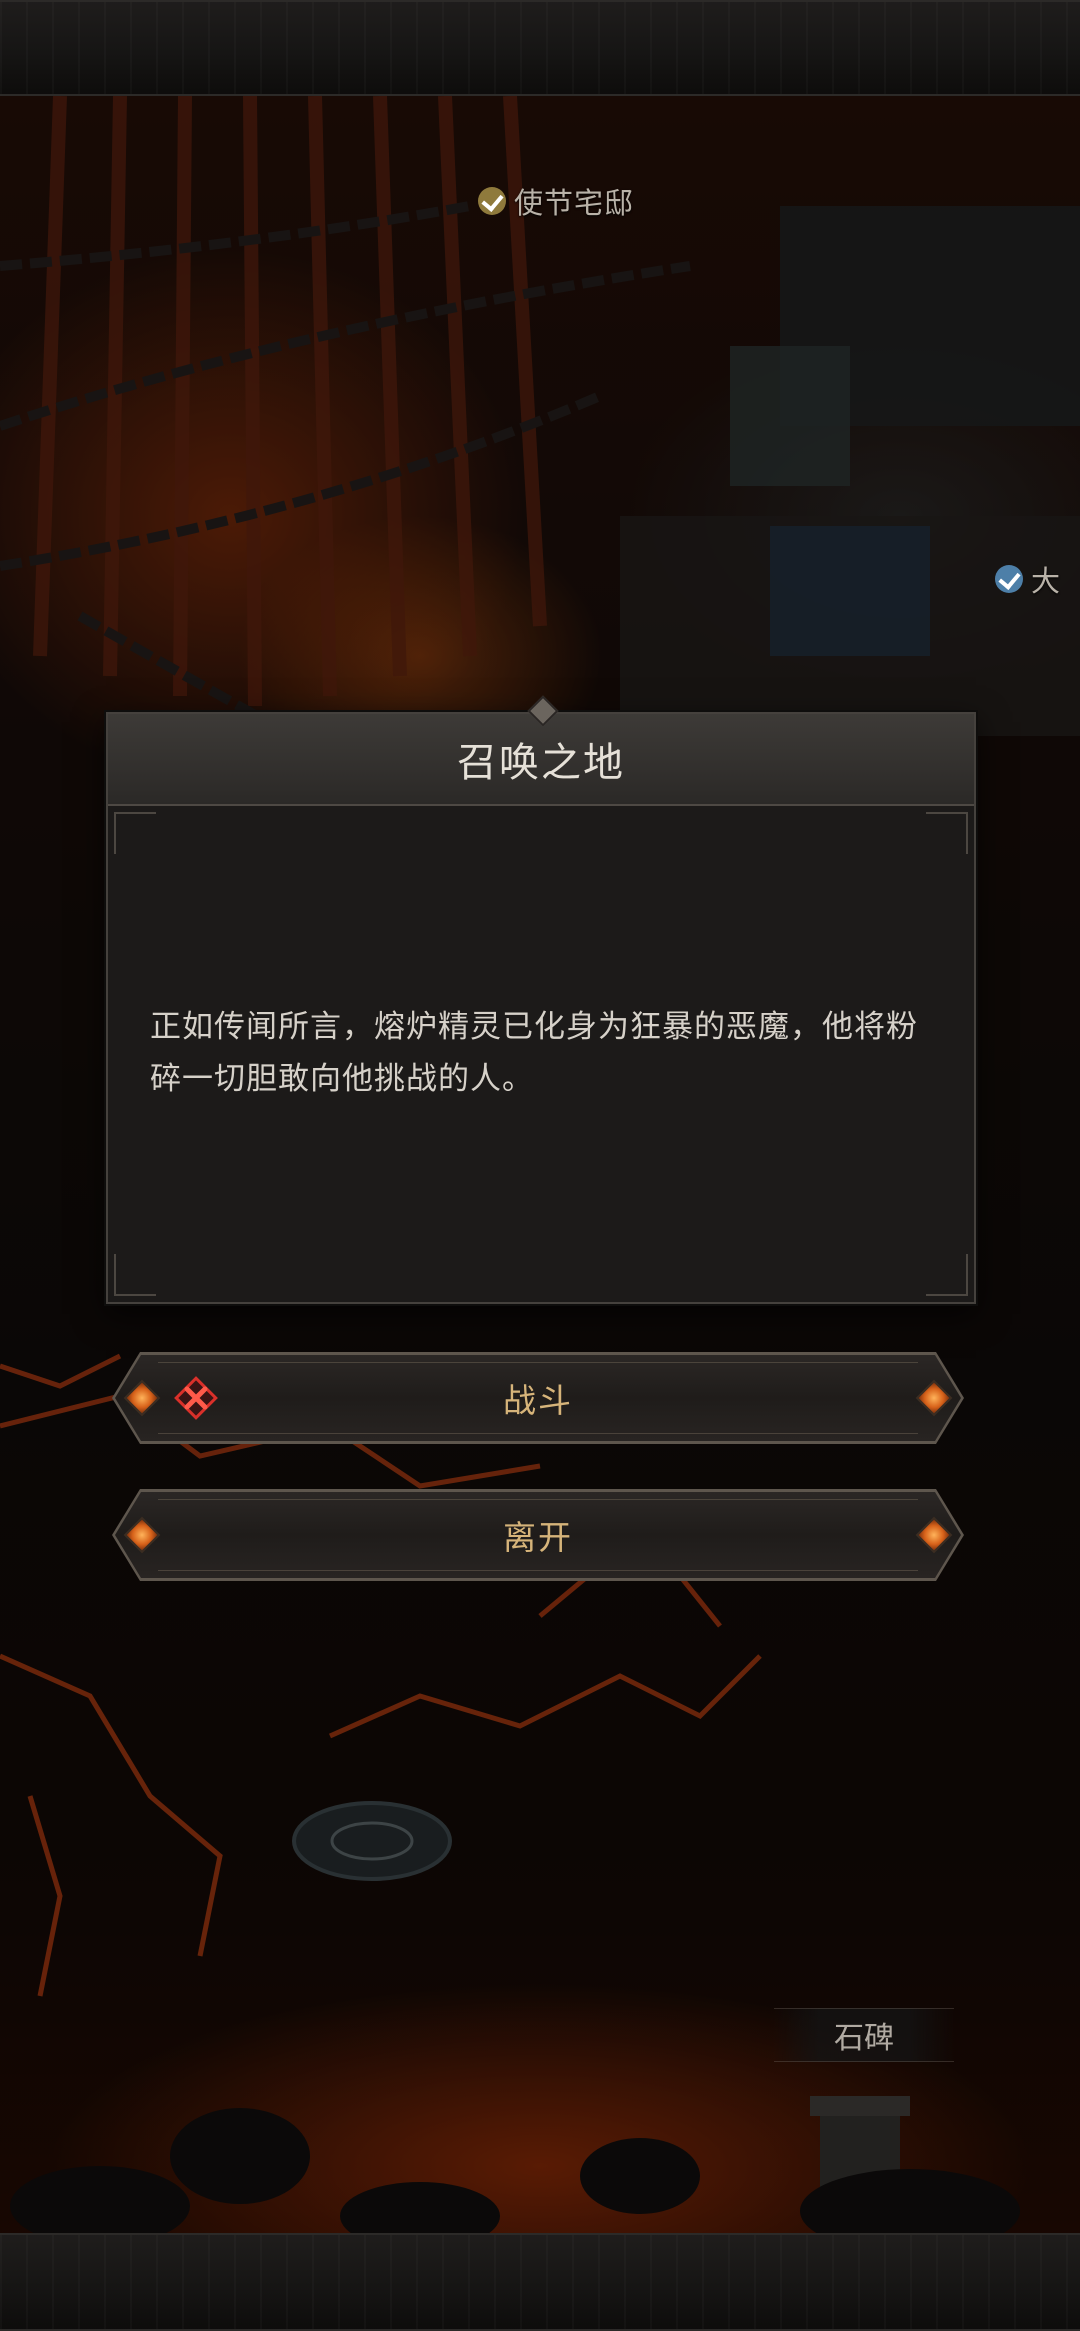 This screenshot has height=2331, width=1080. I want to click on dialog-header: 召唤之地, so click(541, 760).